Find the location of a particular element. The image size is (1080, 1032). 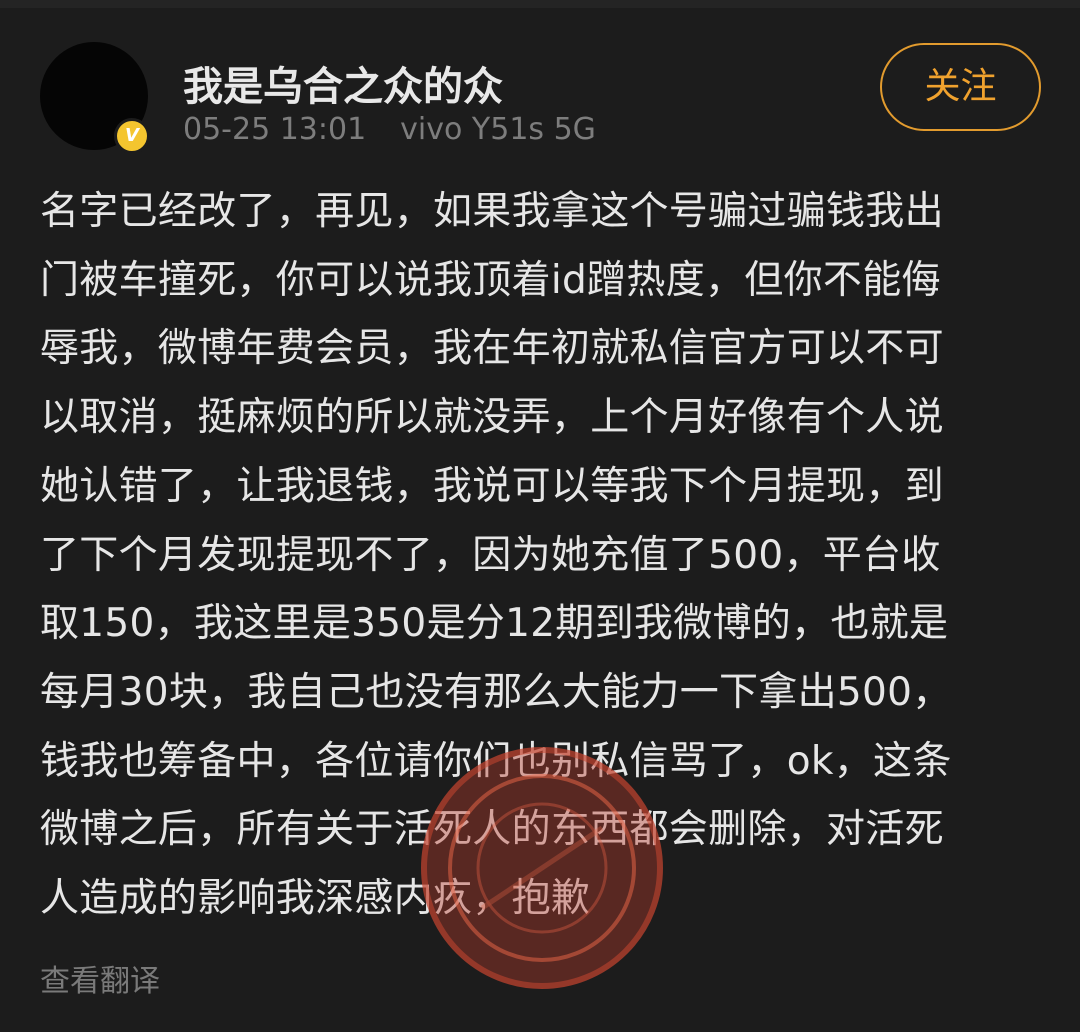

post-line: 了下个月发现提现不了，因为她充值了500，平台收 is located at coordinates (490, 555).